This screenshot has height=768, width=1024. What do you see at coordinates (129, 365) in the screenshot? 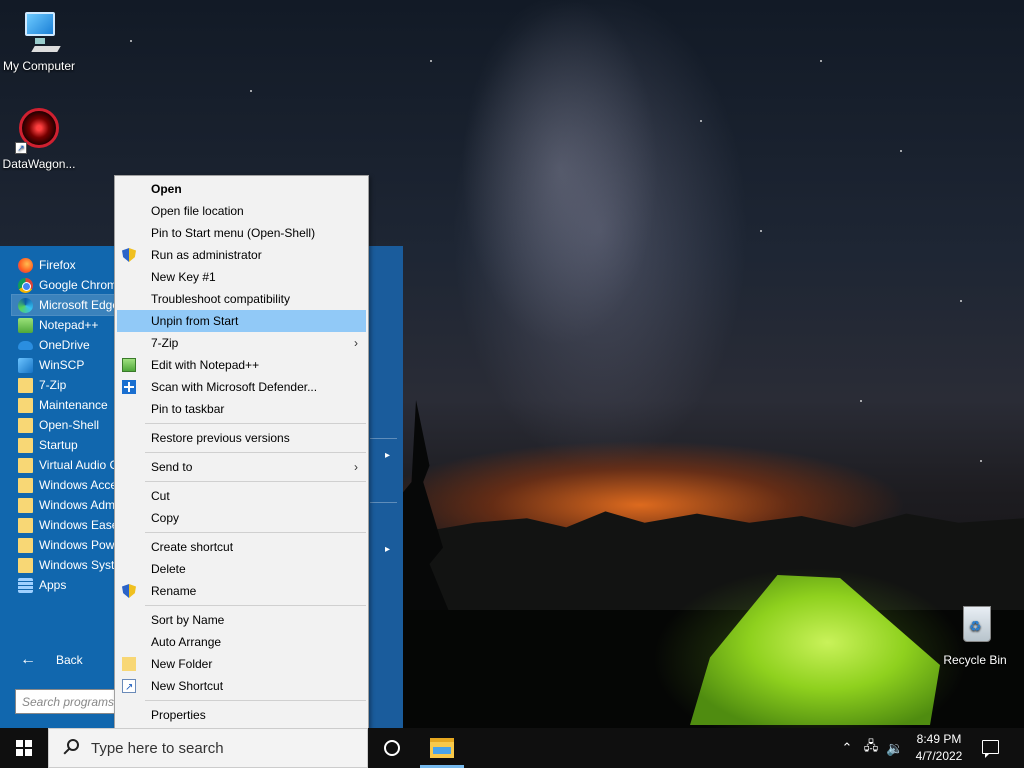
I see `notepad-plus-plus-icon` at bounding box center [129, 365].